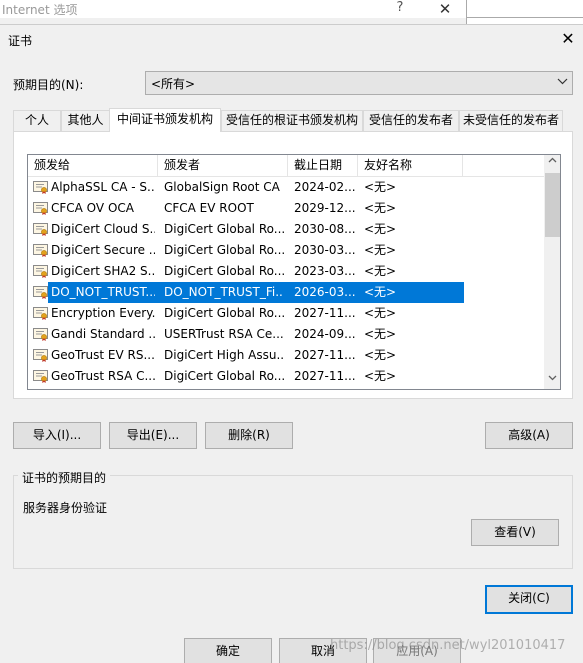 This screenshot has width=583, height=663. I want to click on table-row: CFCA OV OCA CFCA EV ROOT 2029-12... <无>, so click(286, 208).